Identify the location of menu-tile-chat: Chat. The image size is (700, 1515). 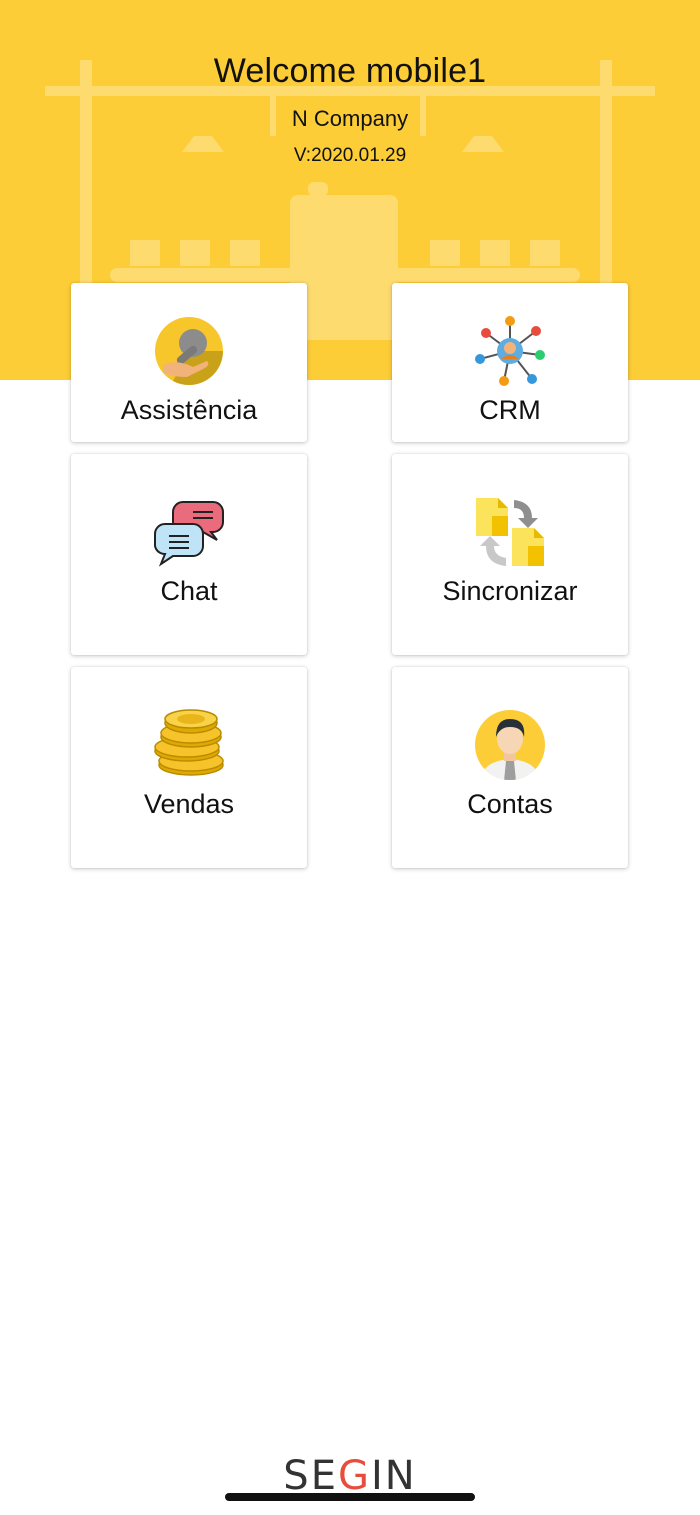
(189, 554).